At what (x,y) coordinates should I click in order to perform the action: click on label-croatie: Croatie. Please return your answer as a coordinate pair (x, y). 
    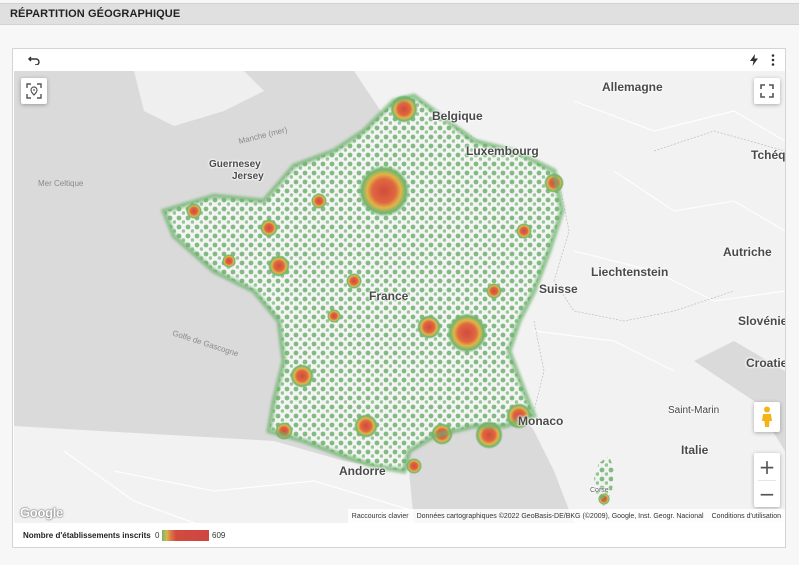
    Looking at the image, I should click on (765, 363).